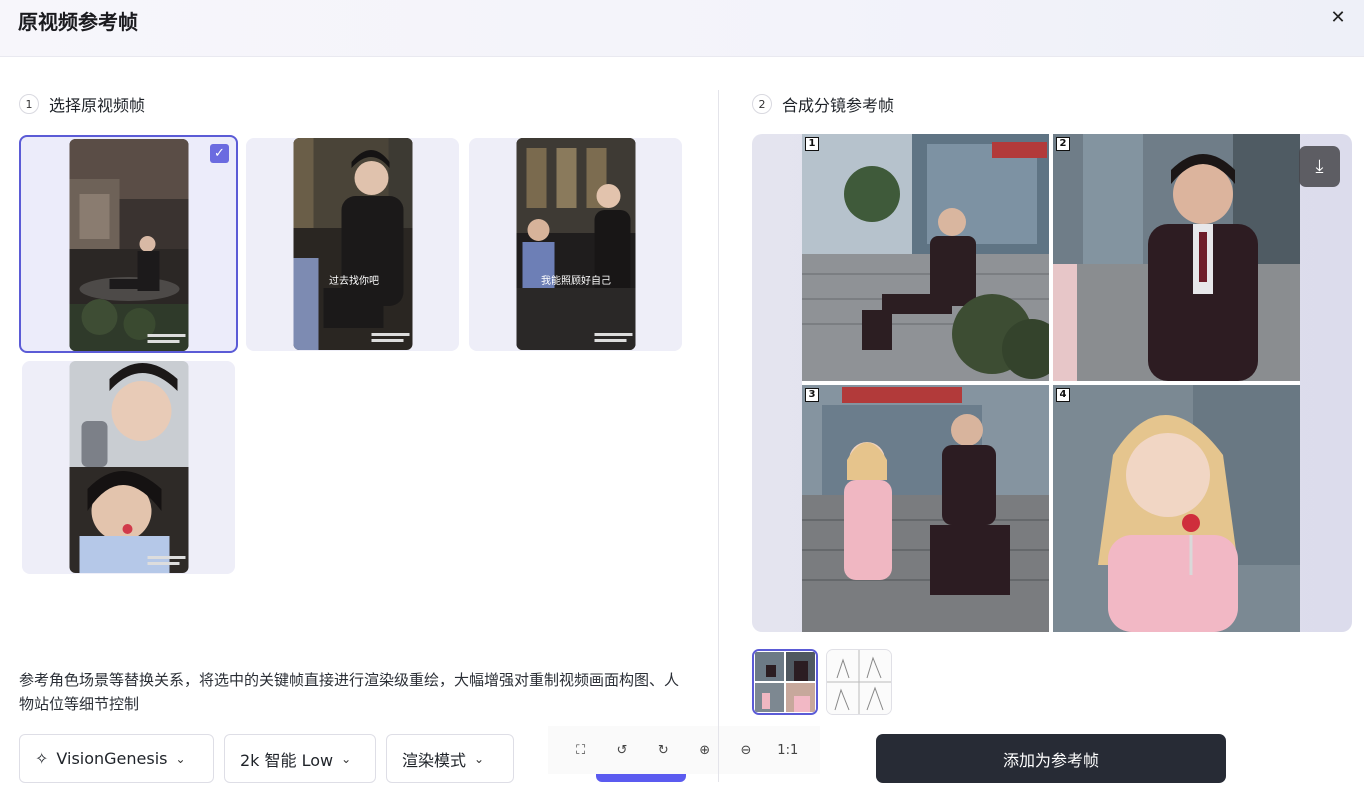 Image resolution: width=1364 pixels, height=802 pixels. I want to click on fullscreen-icon: ⛶, so click(581, 750).